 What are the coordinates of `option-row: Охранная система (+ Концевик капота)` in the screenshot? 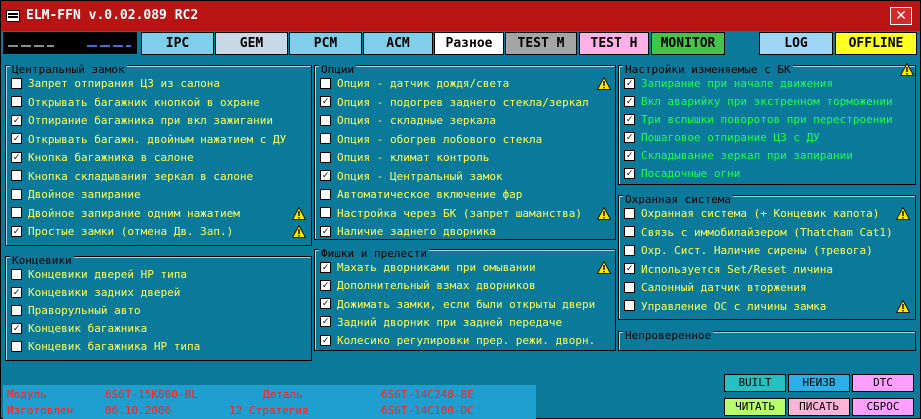 It's located at (751, 214).